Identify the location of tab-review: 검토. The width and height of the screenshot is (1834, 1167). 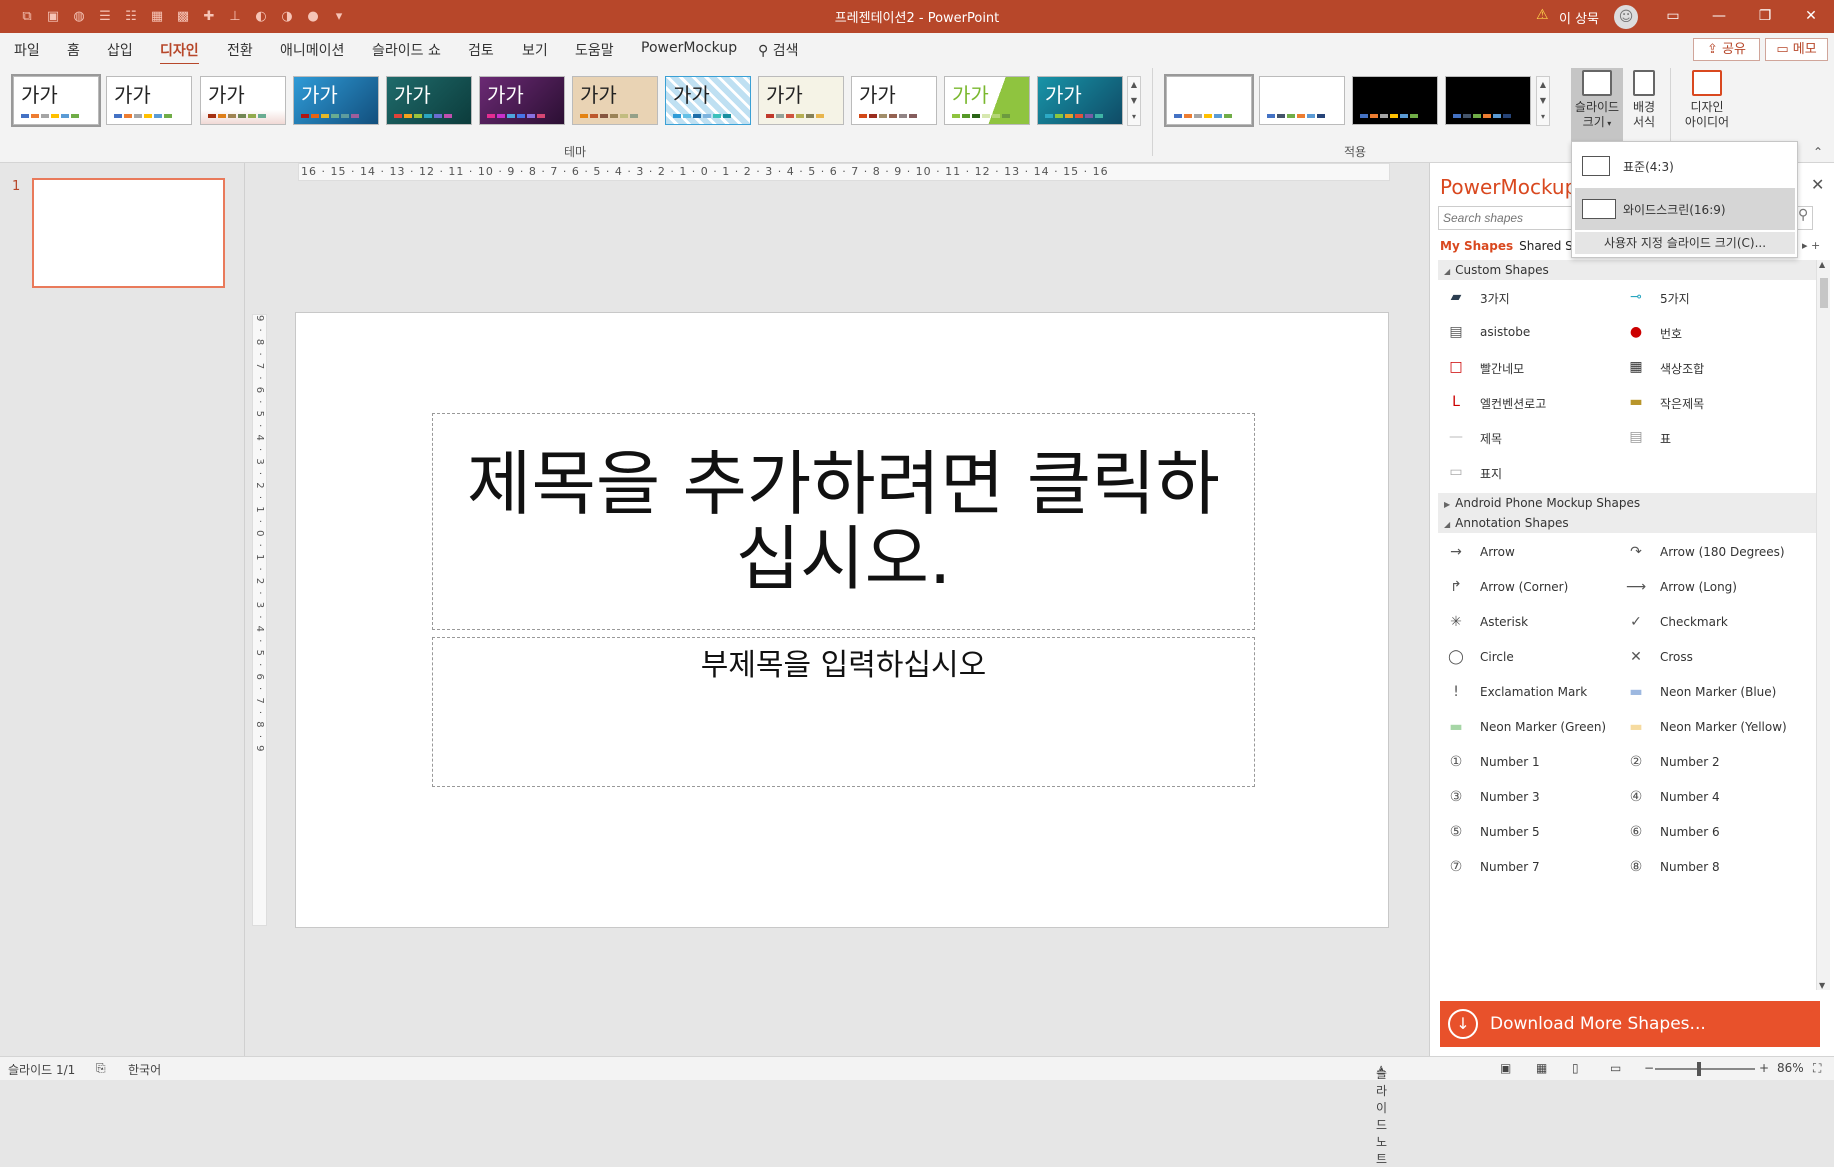
(481, 50).